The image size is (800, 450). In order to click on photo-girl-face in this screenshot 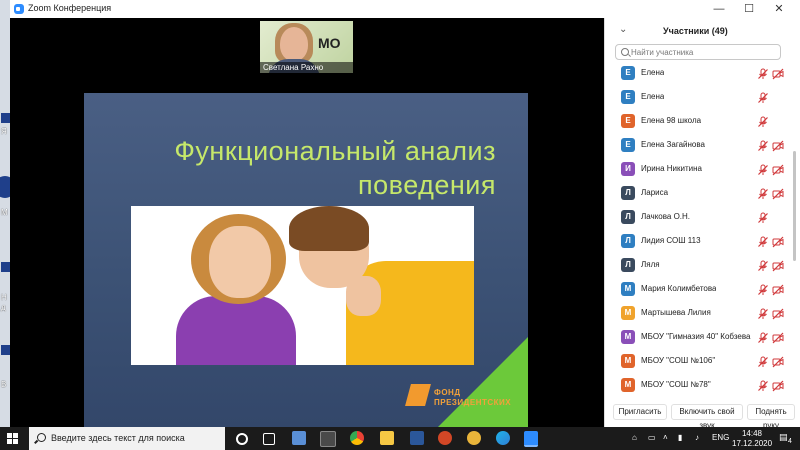, I will do `click(240, 262)`.